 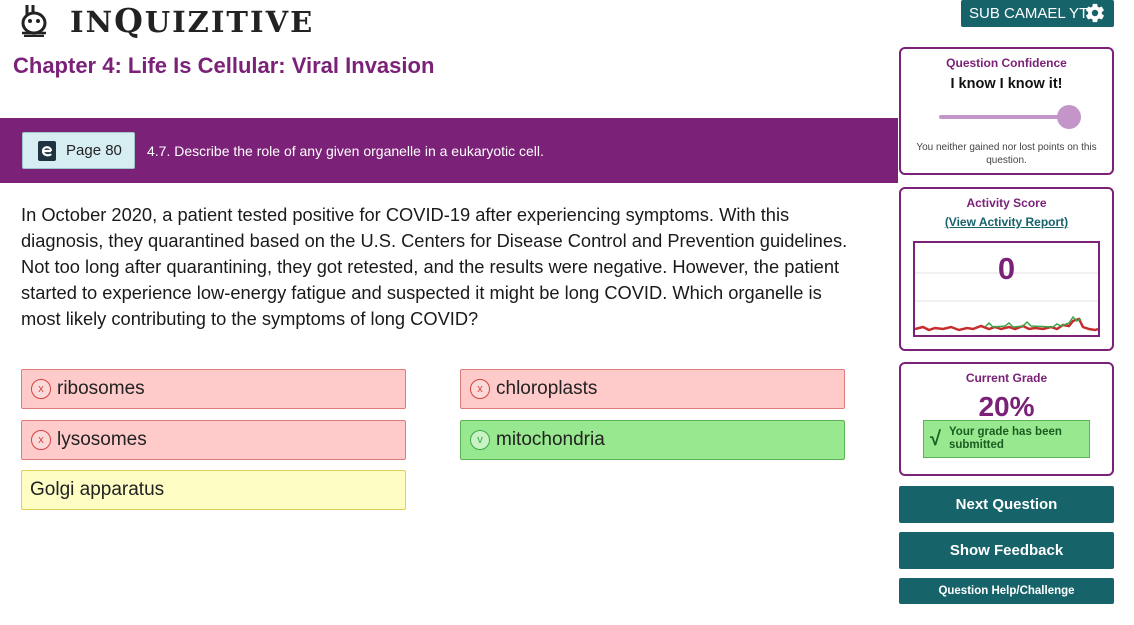 What do you see at coordinates (547, 388) in the screenshot?
I see `answer-label: chloroplasts` at bounding box center [547, 388].